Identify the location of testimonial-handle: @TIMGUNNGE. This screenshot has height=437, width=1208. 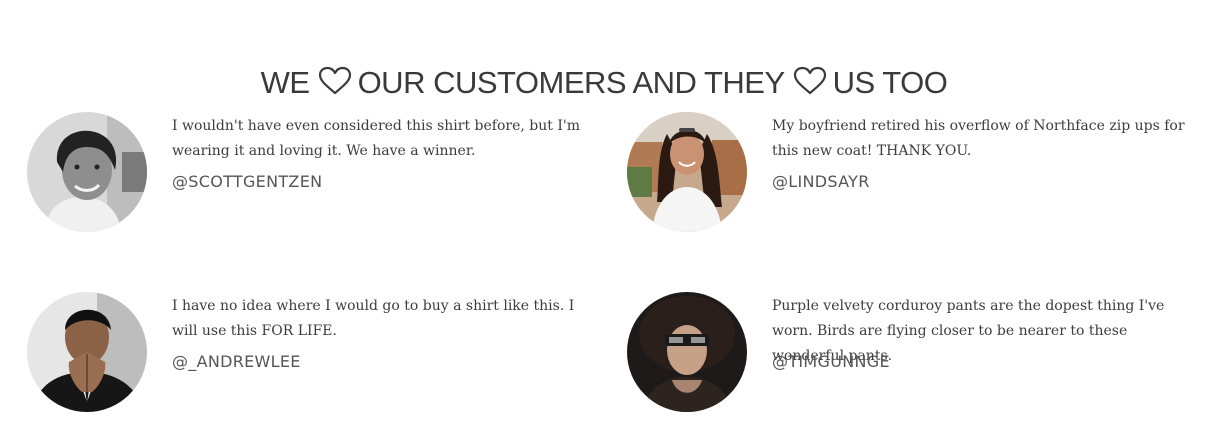
(831, 361).